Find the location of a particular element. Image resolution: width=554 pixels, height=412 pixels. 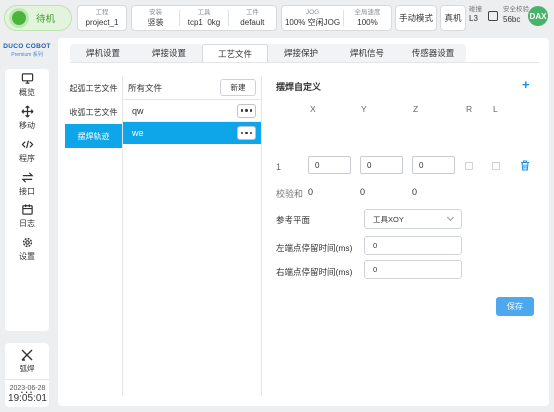

sidebar-item-log: 日志 is located at coordinates (27, 216).